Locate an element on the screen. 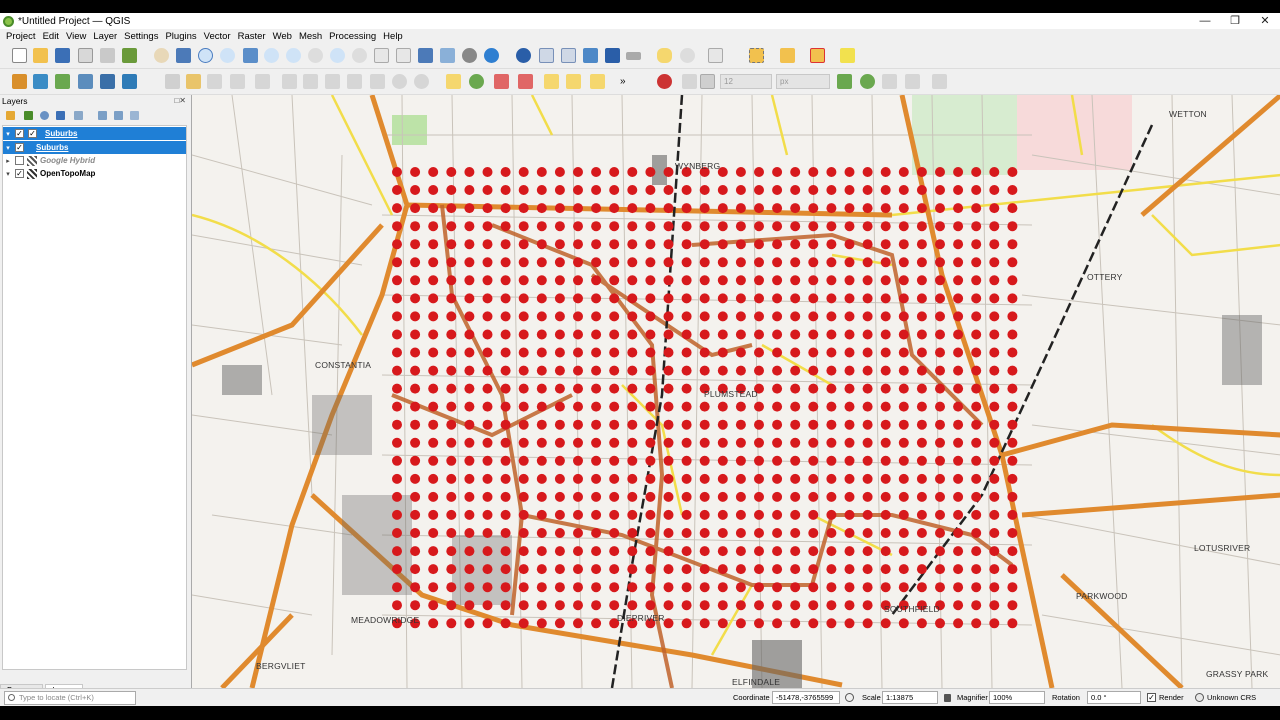  text-annotation-icon is located at coordinates (715, 55).